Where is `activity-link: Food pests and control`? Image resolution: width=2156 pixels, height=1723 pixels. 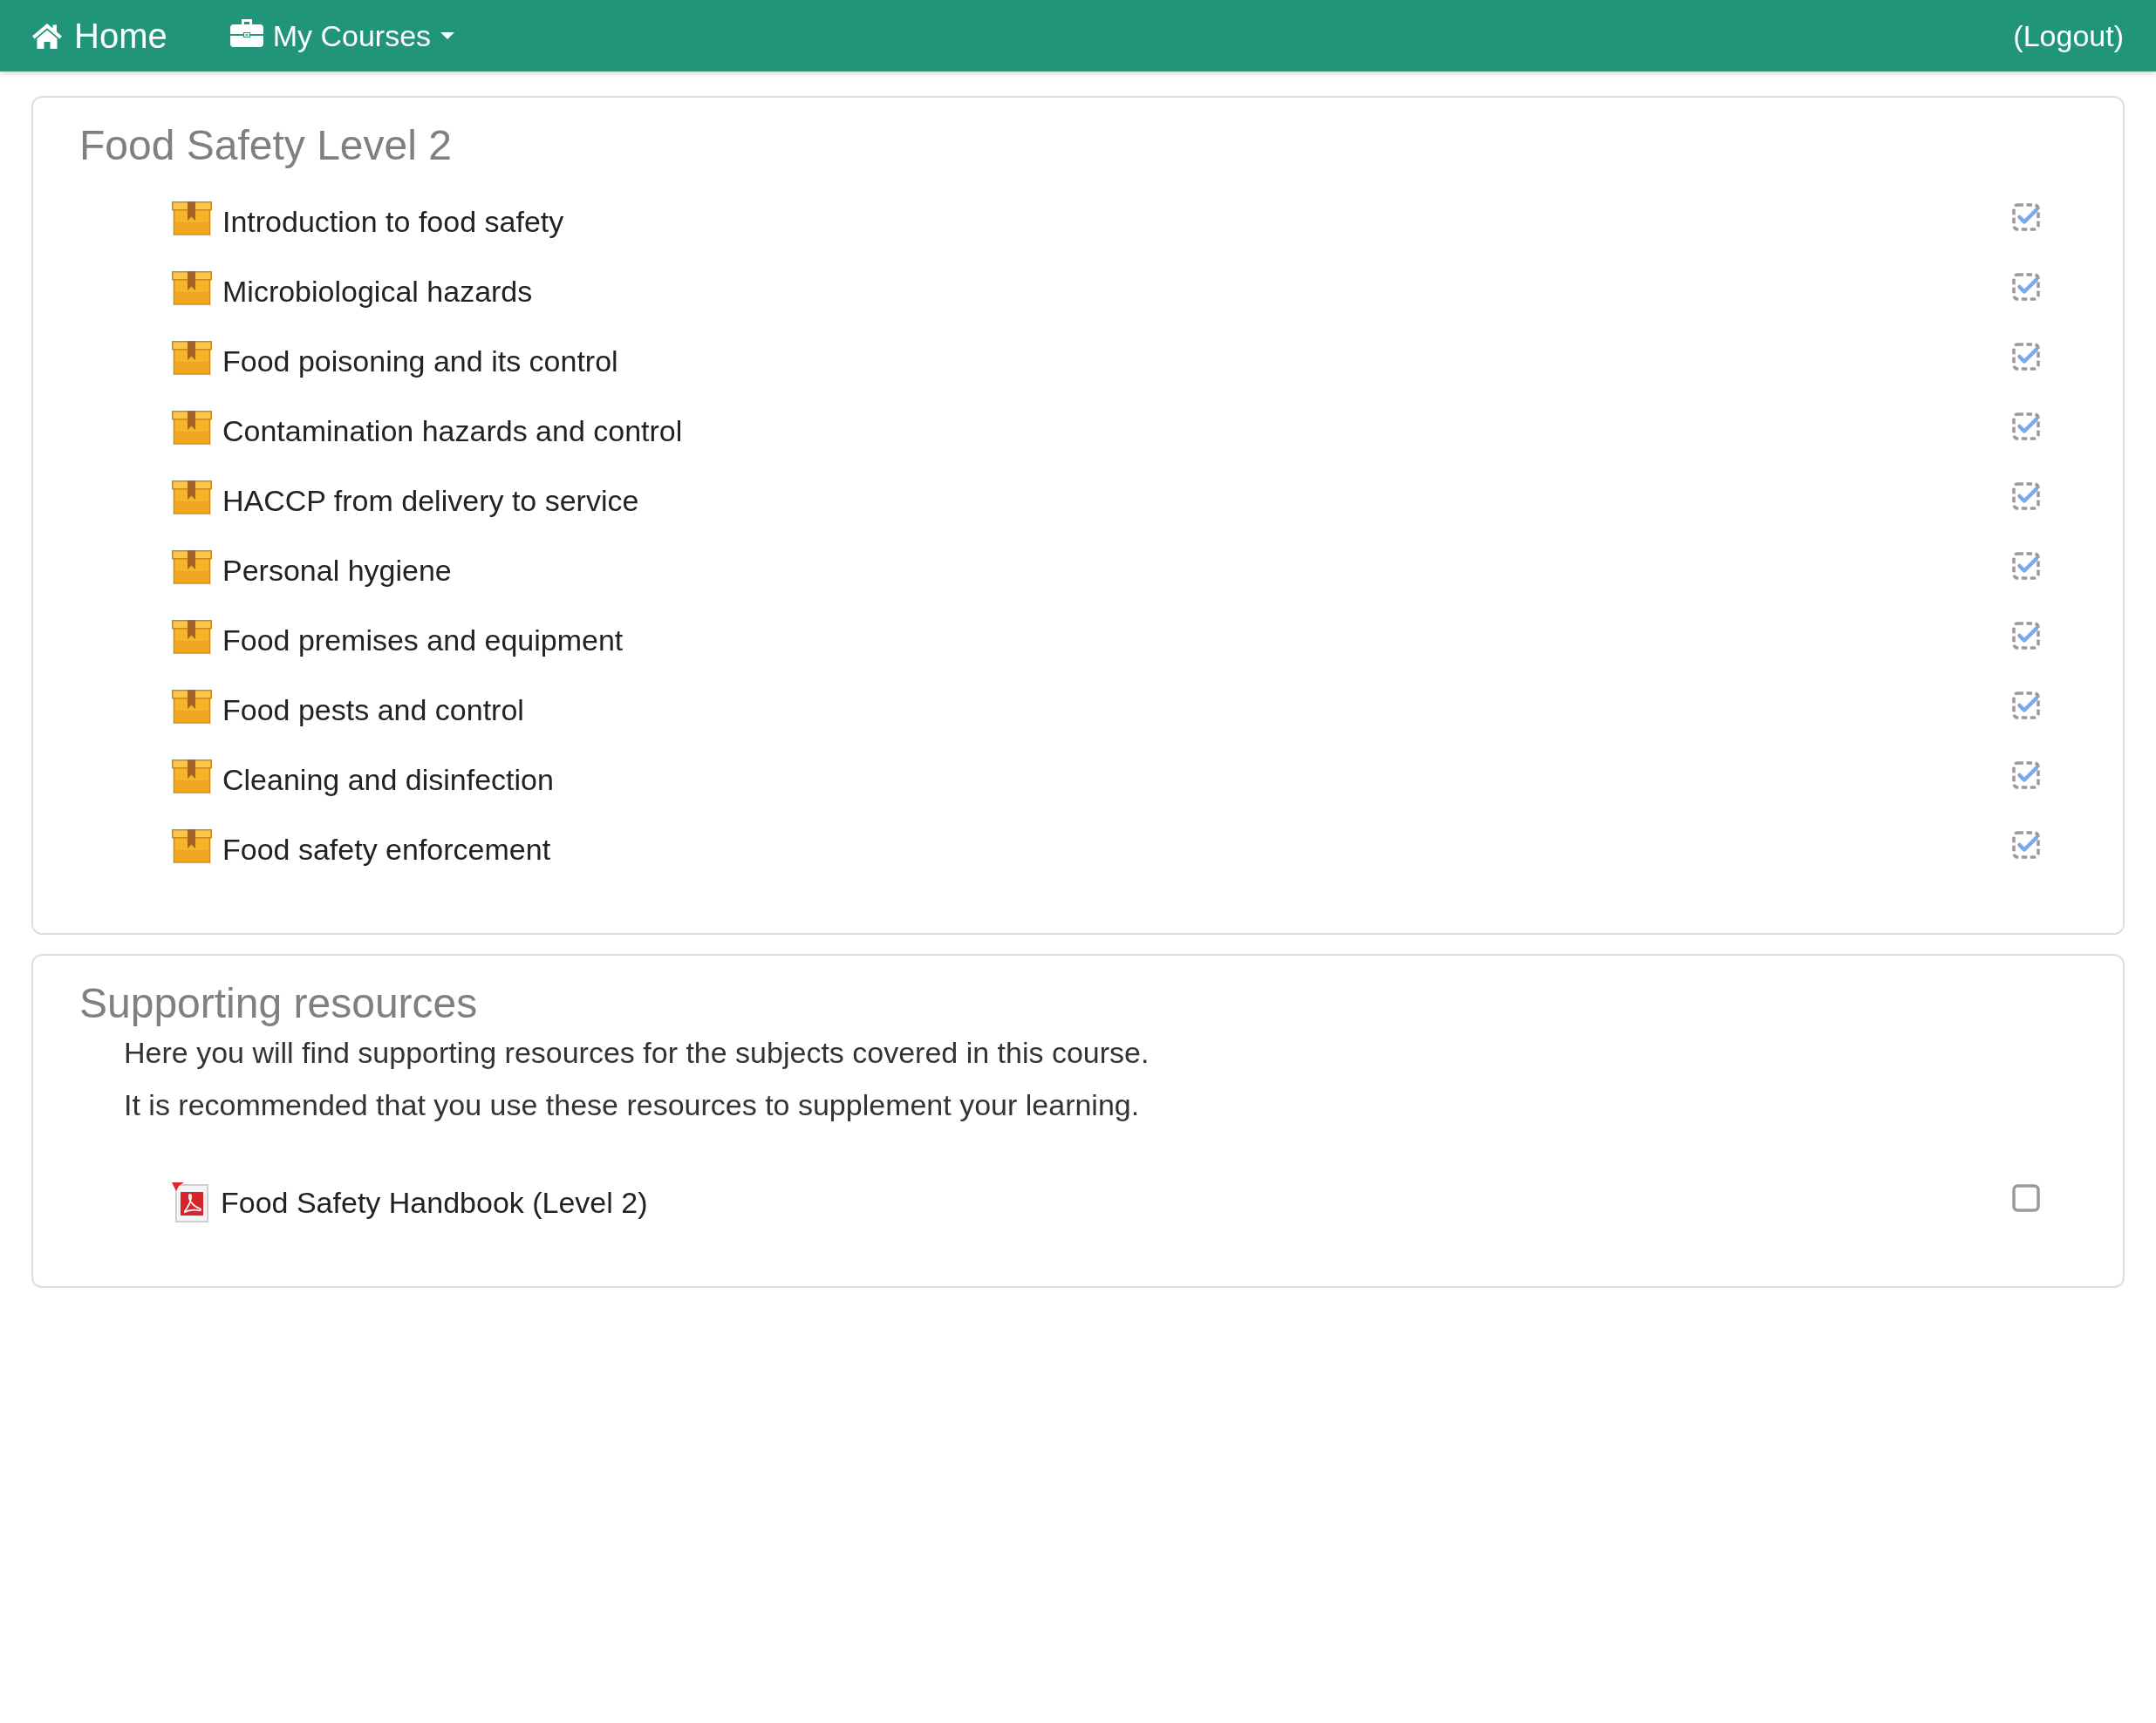 activity-link: Food pests and control is located at coordinates (373, 710).